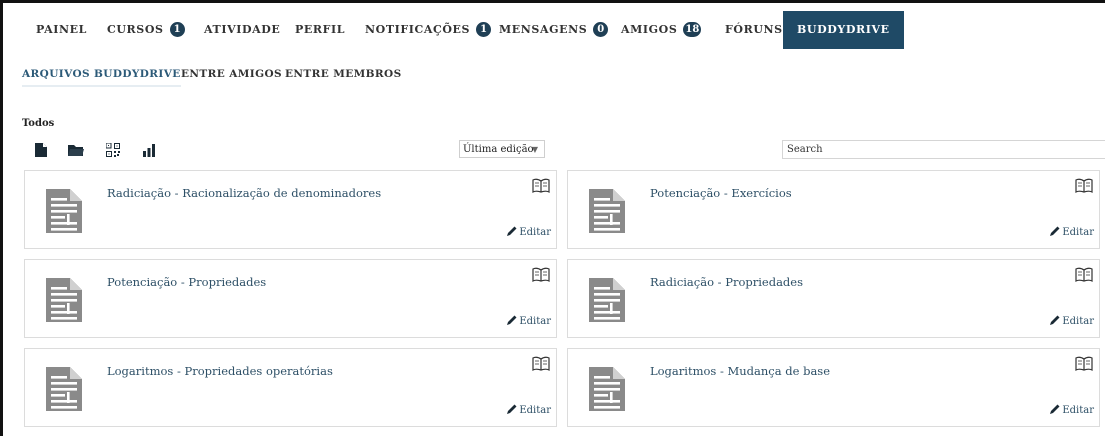  I want to click on file-title-link: Potenciação - Propriedades, so click(186, 282).